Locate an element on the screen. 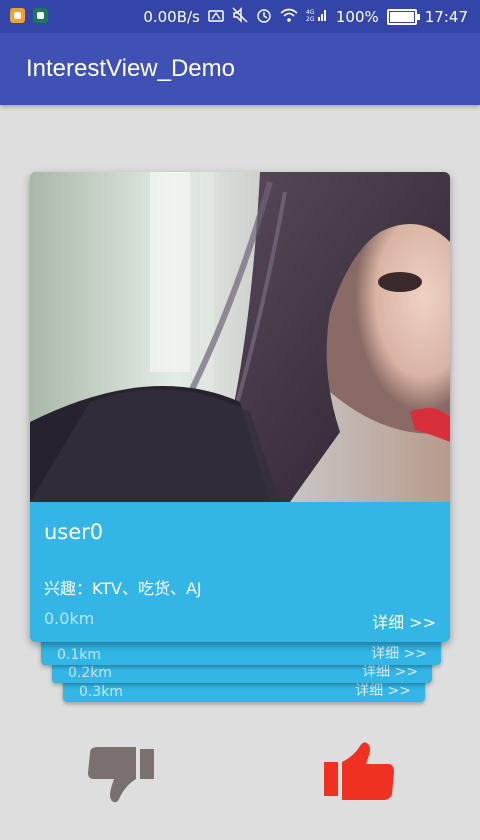  stacked-card-distance: 0.3km is located at coordinates (101, 692).